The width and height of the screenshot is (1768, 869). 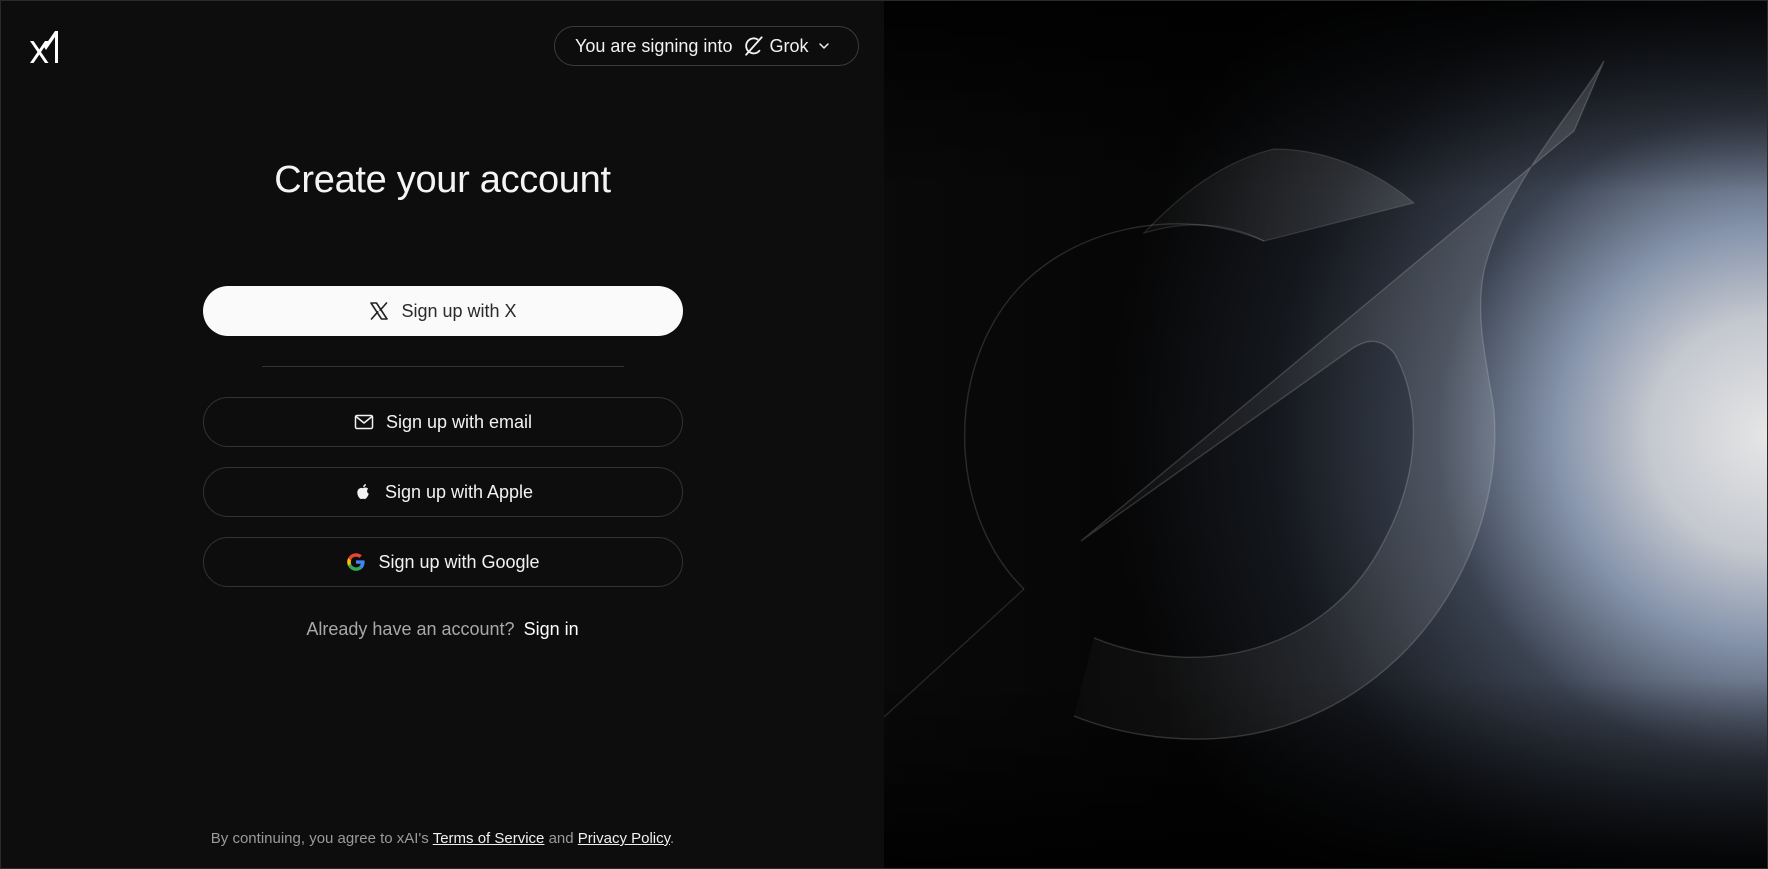 What do you see at coordinates (442, 180) in the screenshot?
I see `page-title: Create your account` at bounding box center [442, 180].